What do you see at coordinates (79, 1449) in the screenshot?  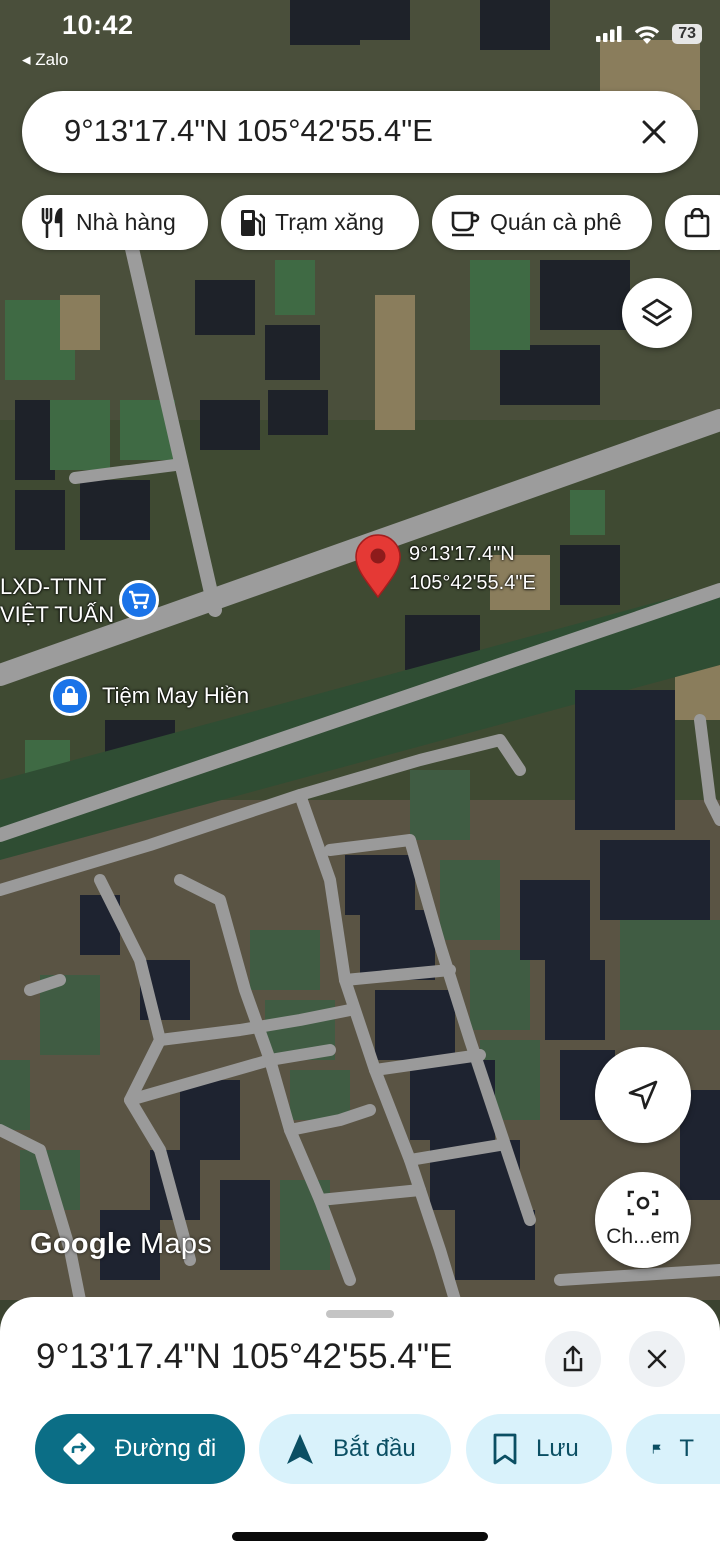 I see `directions-icon` at bounding box center [79, 1449].